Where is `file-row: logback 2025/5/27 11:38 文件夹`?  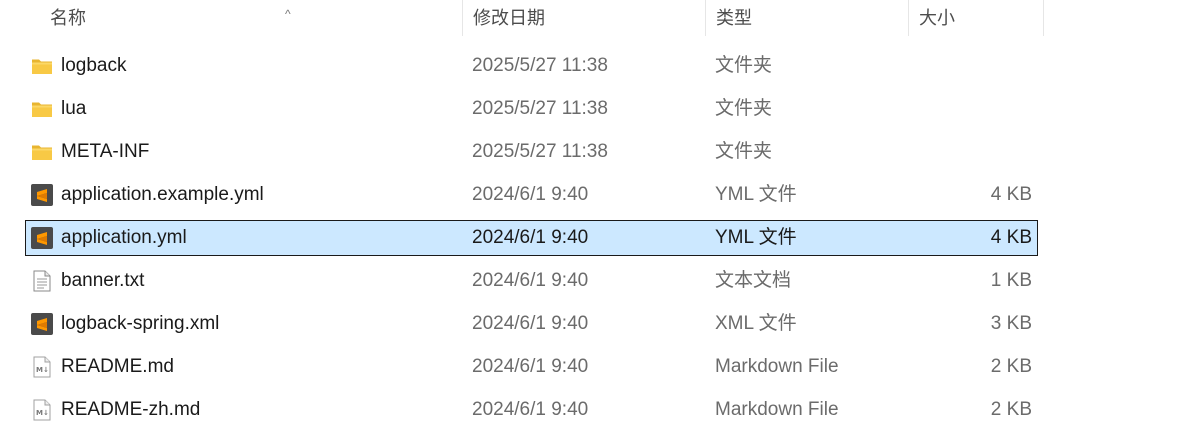
file-row: logback 2025/5/27 11:38 文件夹 is located at coordinates (531, 66).